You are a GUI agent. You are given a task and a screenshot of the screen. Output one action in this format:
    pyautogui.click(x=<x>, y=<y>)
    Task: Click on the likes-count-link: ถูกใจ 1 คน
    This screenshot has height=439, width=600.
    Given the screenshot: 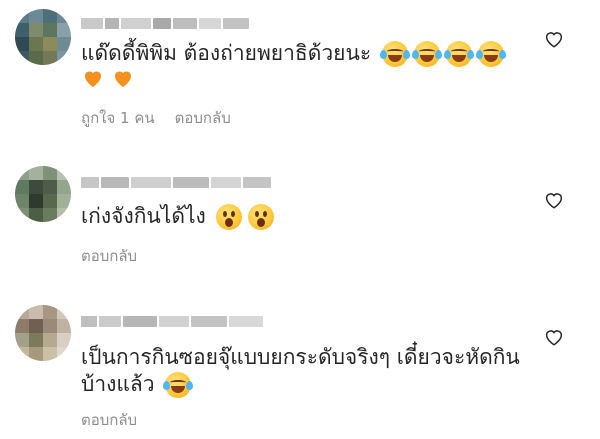 What is the action you would take?
    pyautogui.click(x=118, y=118)
    